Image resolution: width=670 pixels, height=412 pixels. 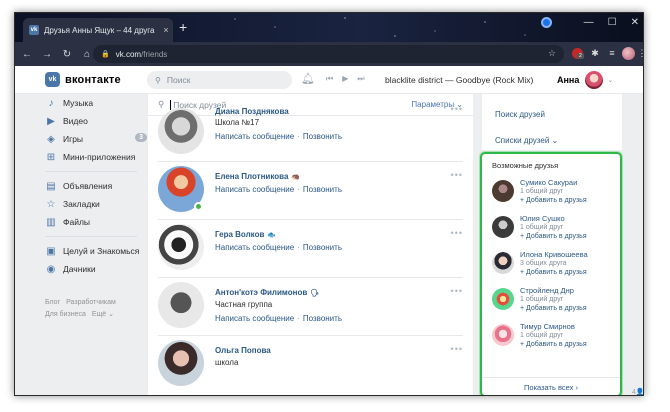 What do you see at coordinates (552, 53) in the screenshot?
I see `bookmark-star-icon: ☆` at bounding box center [552, 53].